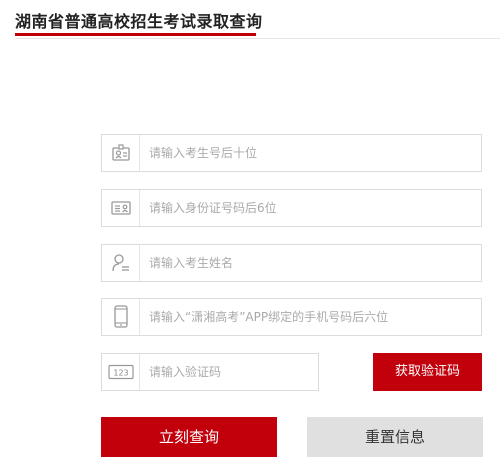  Describe the element at coordinates (291, 263) in the screenshot. I see `name-field: 请输入考生姓名` at that location.